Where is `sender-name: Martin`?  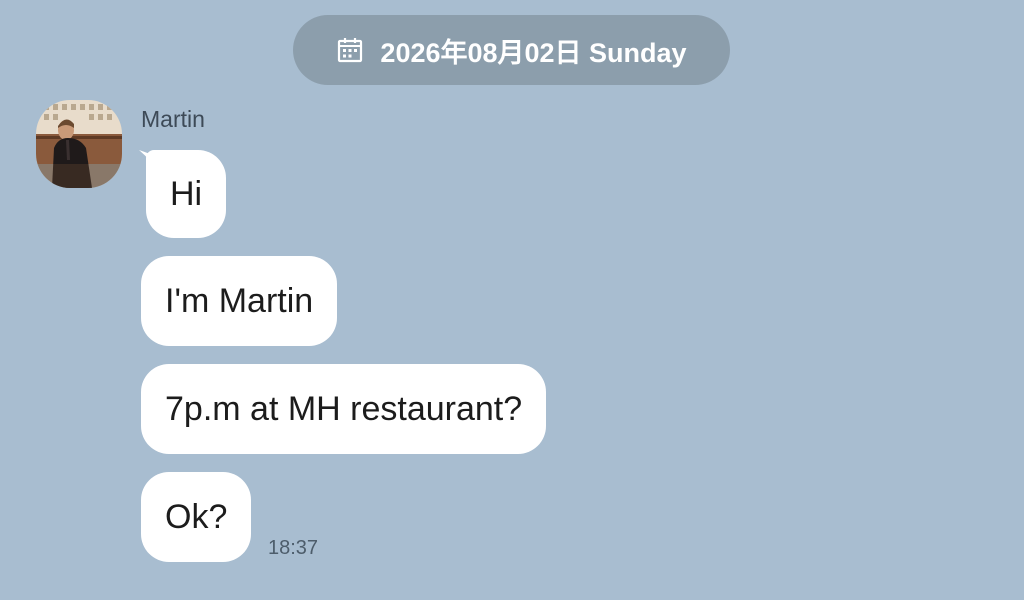
sender-name: Martin is located at coordinates (173, 119).